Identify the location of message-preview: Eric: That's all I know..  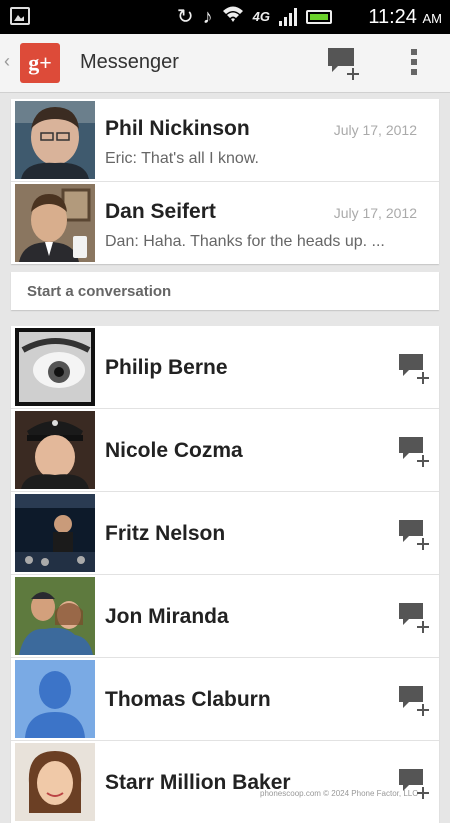
(182, 158).